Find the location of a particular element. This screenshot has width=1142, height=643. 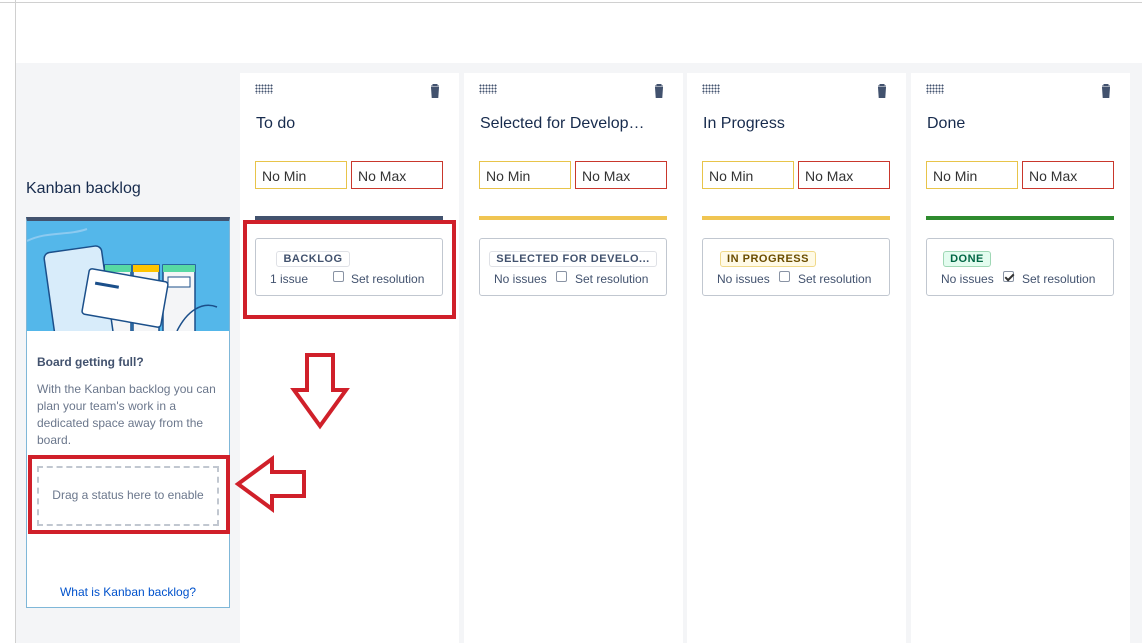

status-card: DONE No issues Set resolution is located at coordinates (1020, 267).